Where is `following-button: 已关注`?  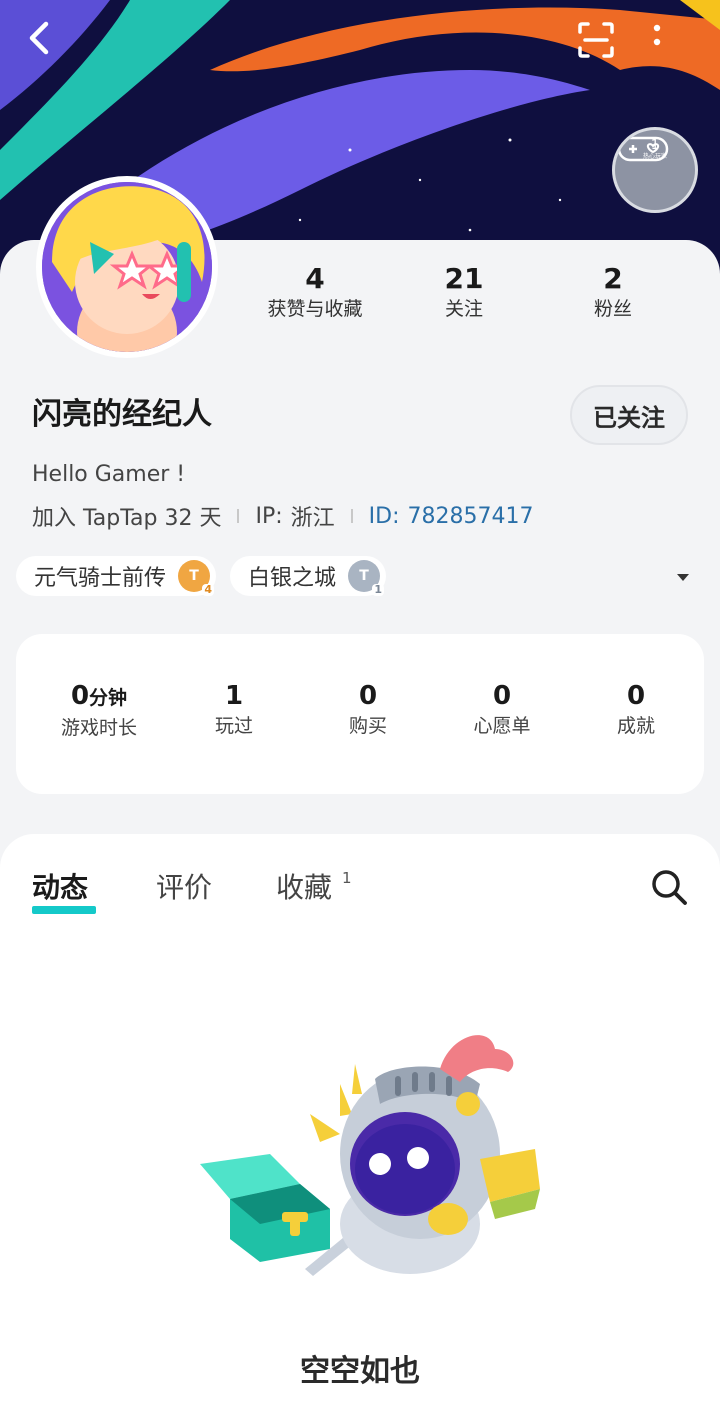 following-button: 已关注 is located at coordinates (629, 415).